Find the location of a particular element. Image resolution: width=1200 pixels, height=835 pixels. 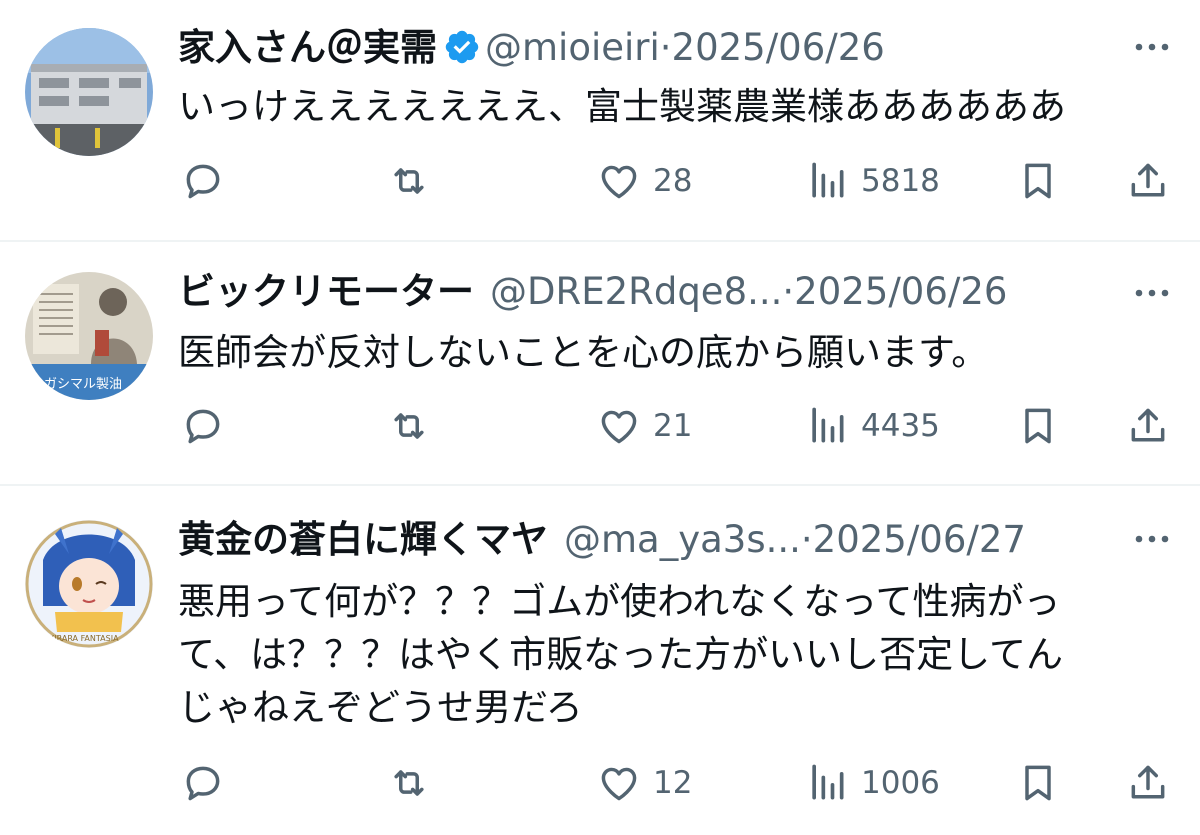

tweet-header: 黄金の蒼白に輝くマヤ @ma_ya3s...·2025/06/27 is located at coordinates (602, 540).